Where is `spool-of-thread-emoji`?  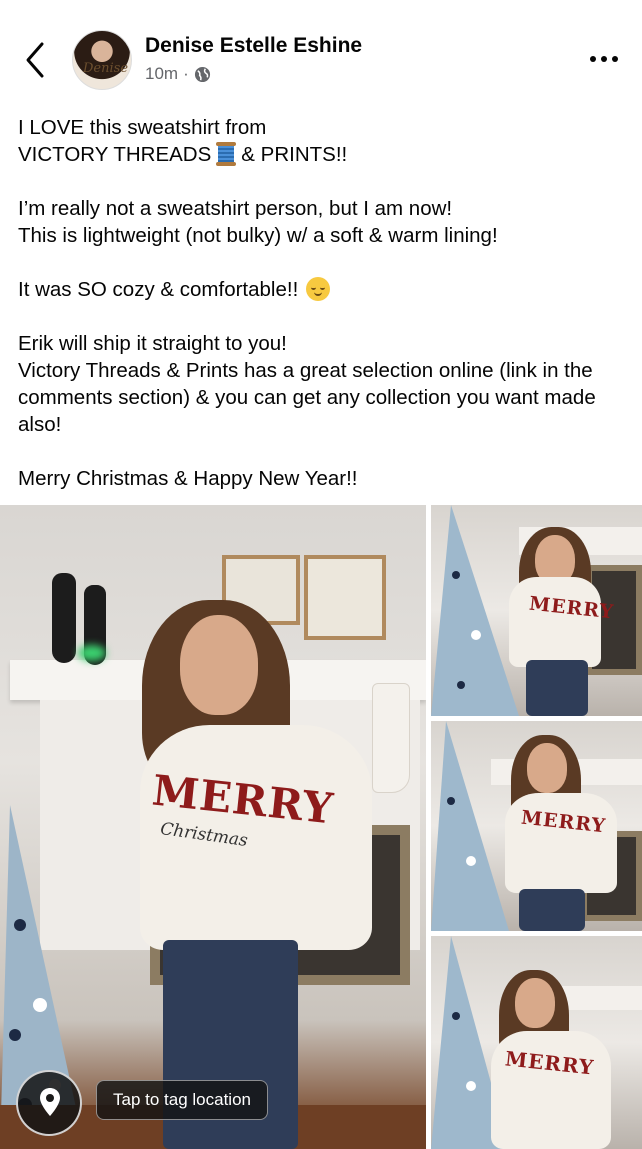 spool-of-thread-emoji is located at coordinates (226, 154).